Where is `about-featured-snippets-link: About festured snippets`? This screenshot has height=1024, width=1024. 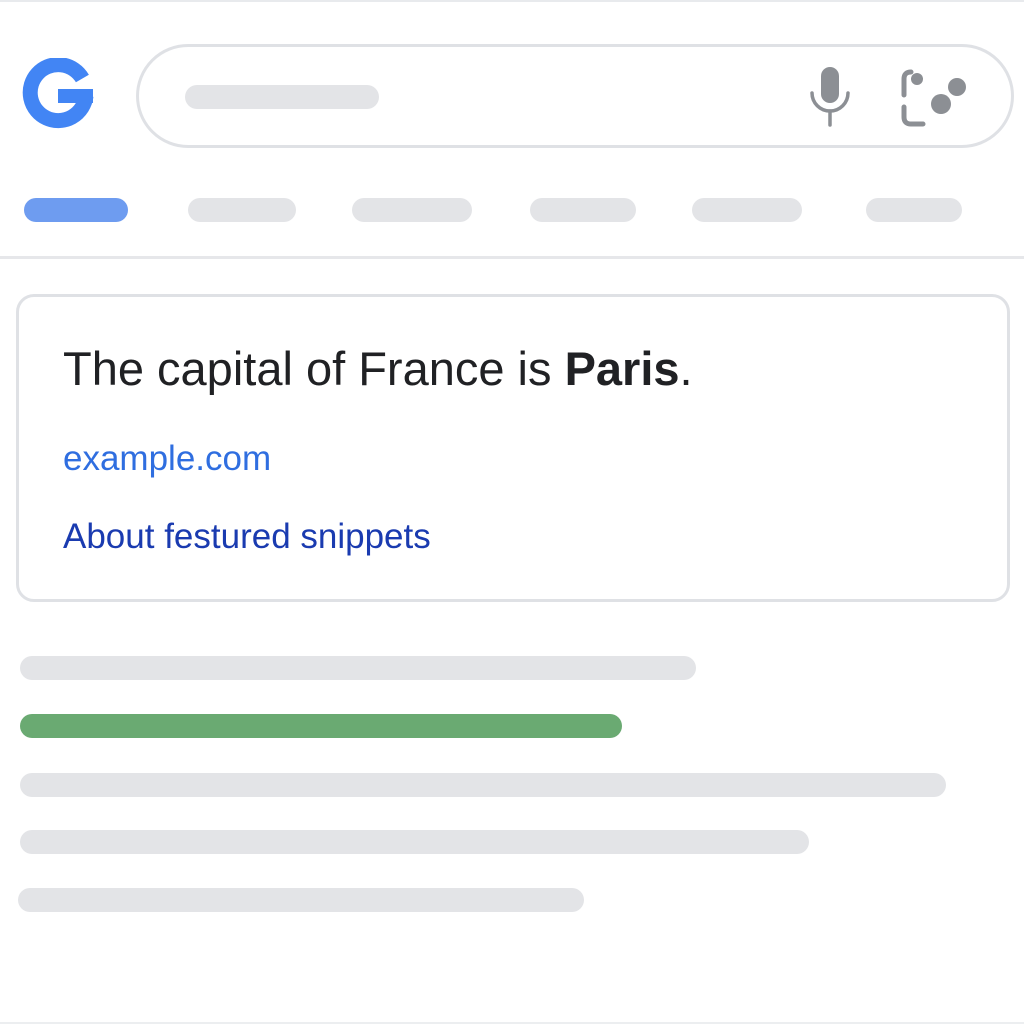
about-featured-snippets-link: About festured snippets is located at coordinates (247, 537).